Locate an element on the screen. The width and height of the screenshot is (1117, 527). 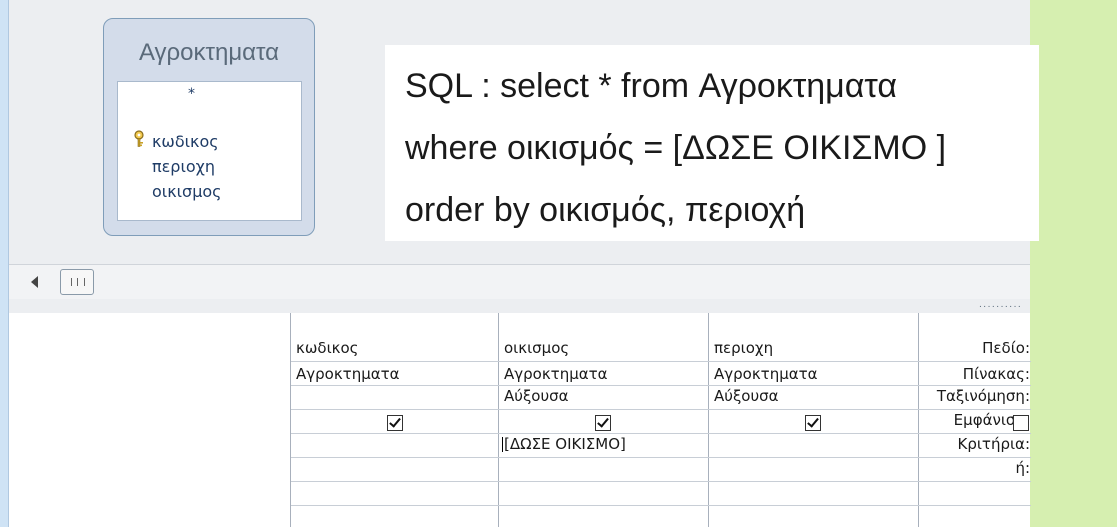
table-title: Αγροκτηματα is located at coordinates (209, 52).